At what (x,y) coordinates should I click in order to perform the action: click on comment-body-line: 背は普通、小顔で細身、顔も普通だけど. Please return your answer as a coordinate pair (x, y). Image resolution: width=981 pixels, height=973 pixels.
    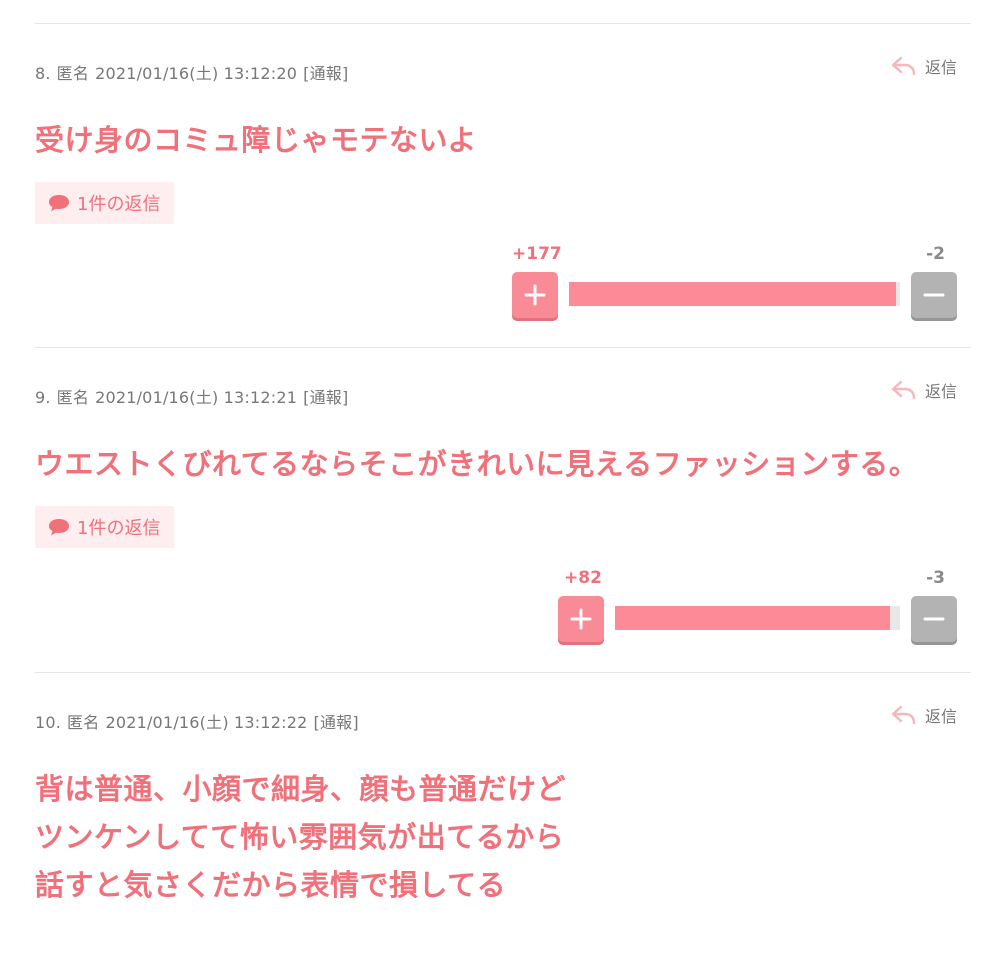
    Looking at the image, I should click on (301, 789).